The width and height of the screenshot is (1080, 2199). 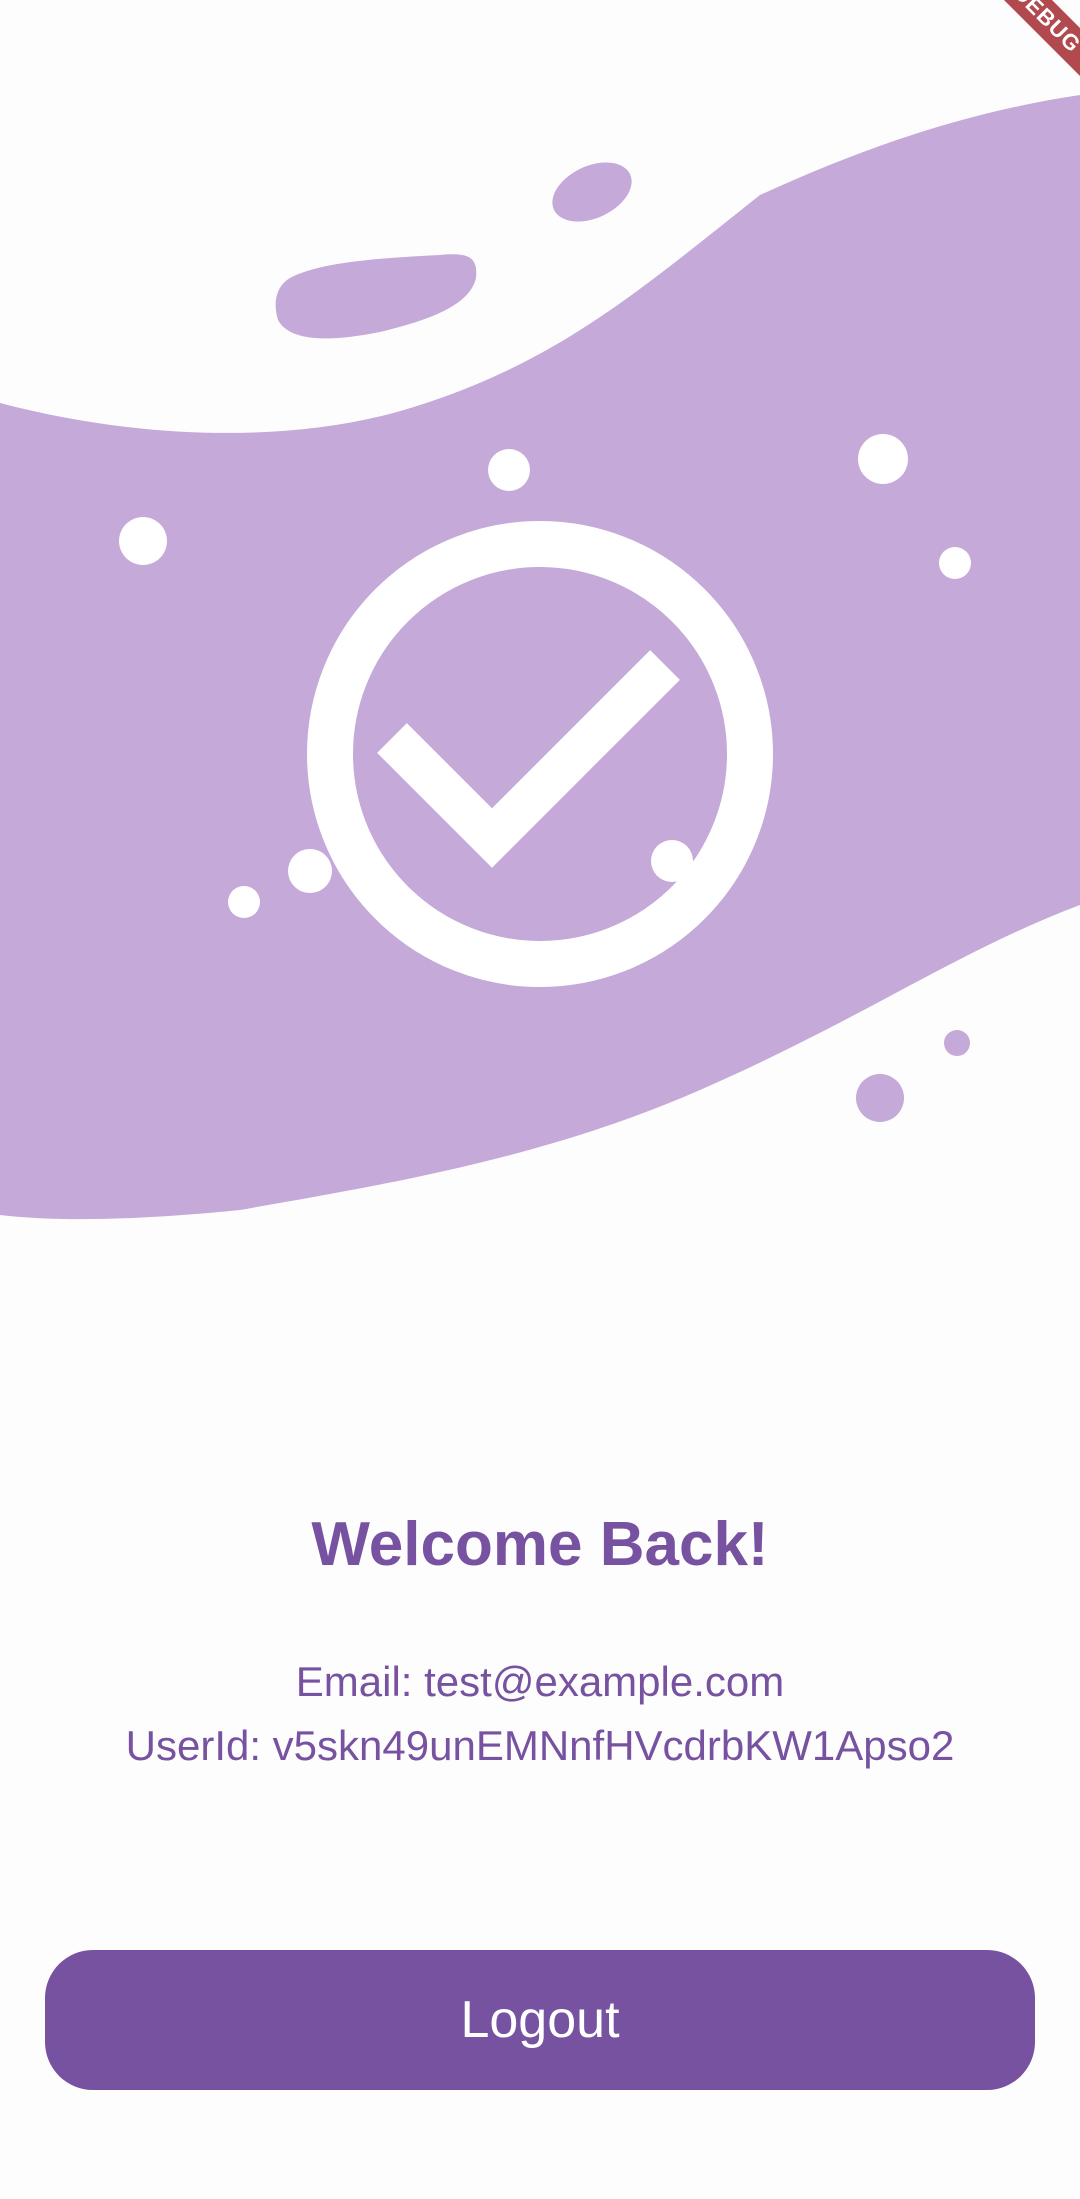 I want to click on userid-text: UserId: v5skn49unEMNnfHVcdrbKW1Apso2, so click(x=540, y=1745).